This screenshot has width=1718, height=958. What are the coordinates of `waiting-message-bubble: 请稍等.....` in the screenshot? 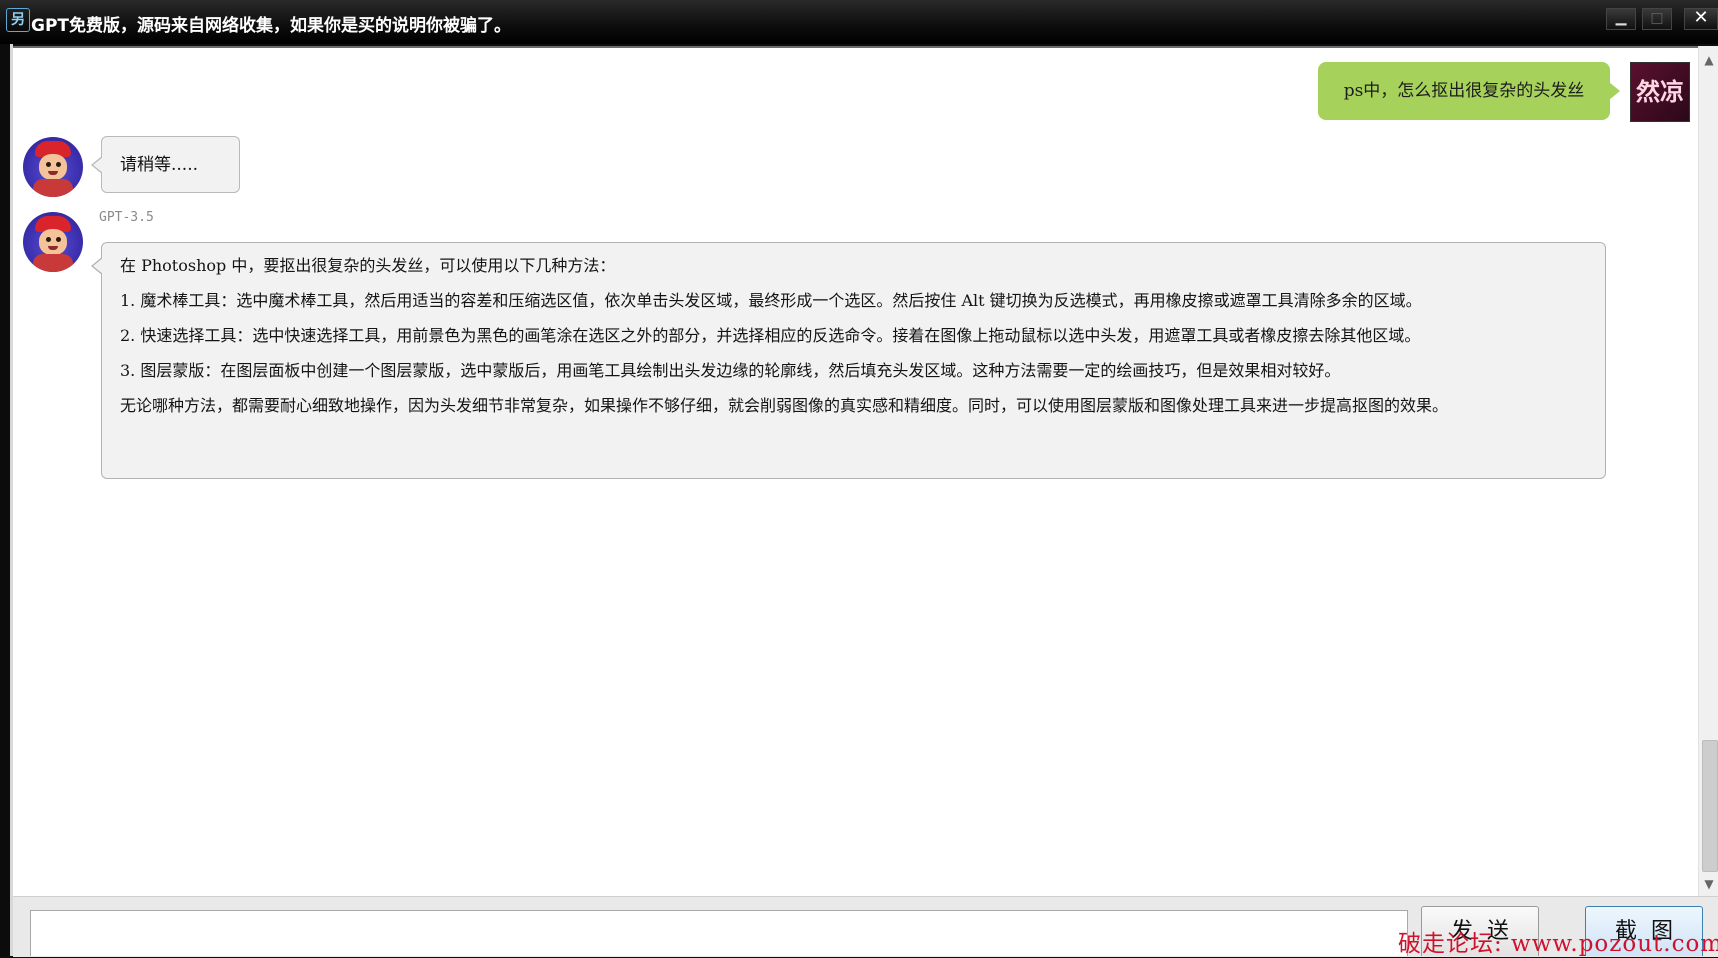 It's located at (165, 164).